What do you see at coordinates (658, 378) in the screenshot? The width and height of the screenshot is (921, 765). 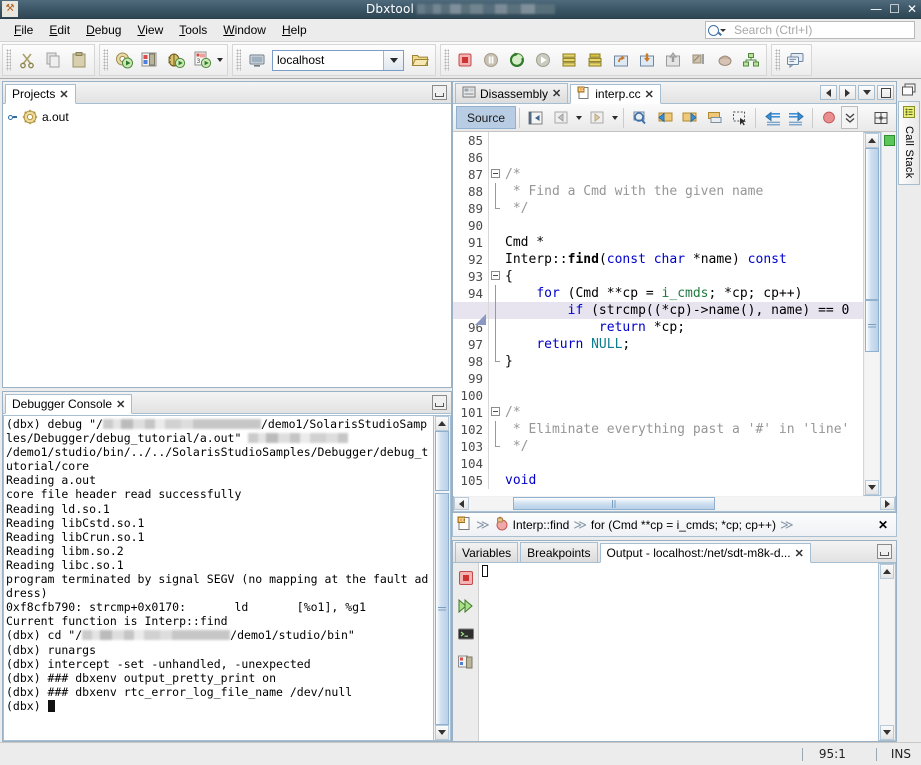 I see `code-line: 99` at bounding box center [658, 378].